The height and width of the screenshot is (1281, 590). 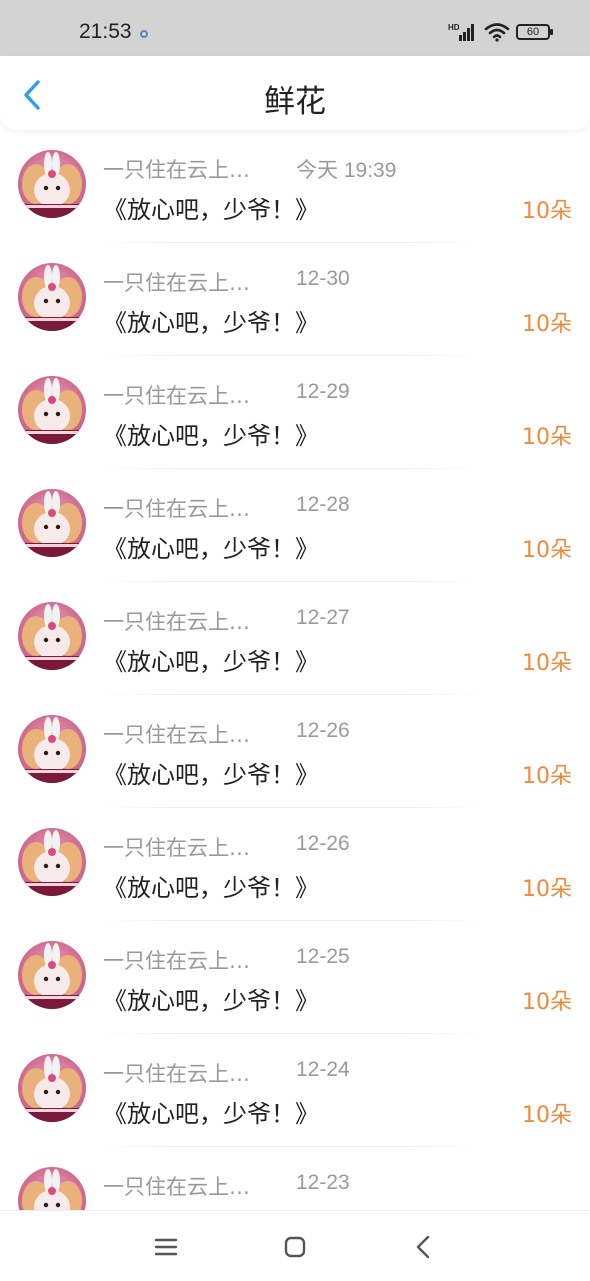 I want to click on timestamp: 12-24, so click(x=323, y=1069).